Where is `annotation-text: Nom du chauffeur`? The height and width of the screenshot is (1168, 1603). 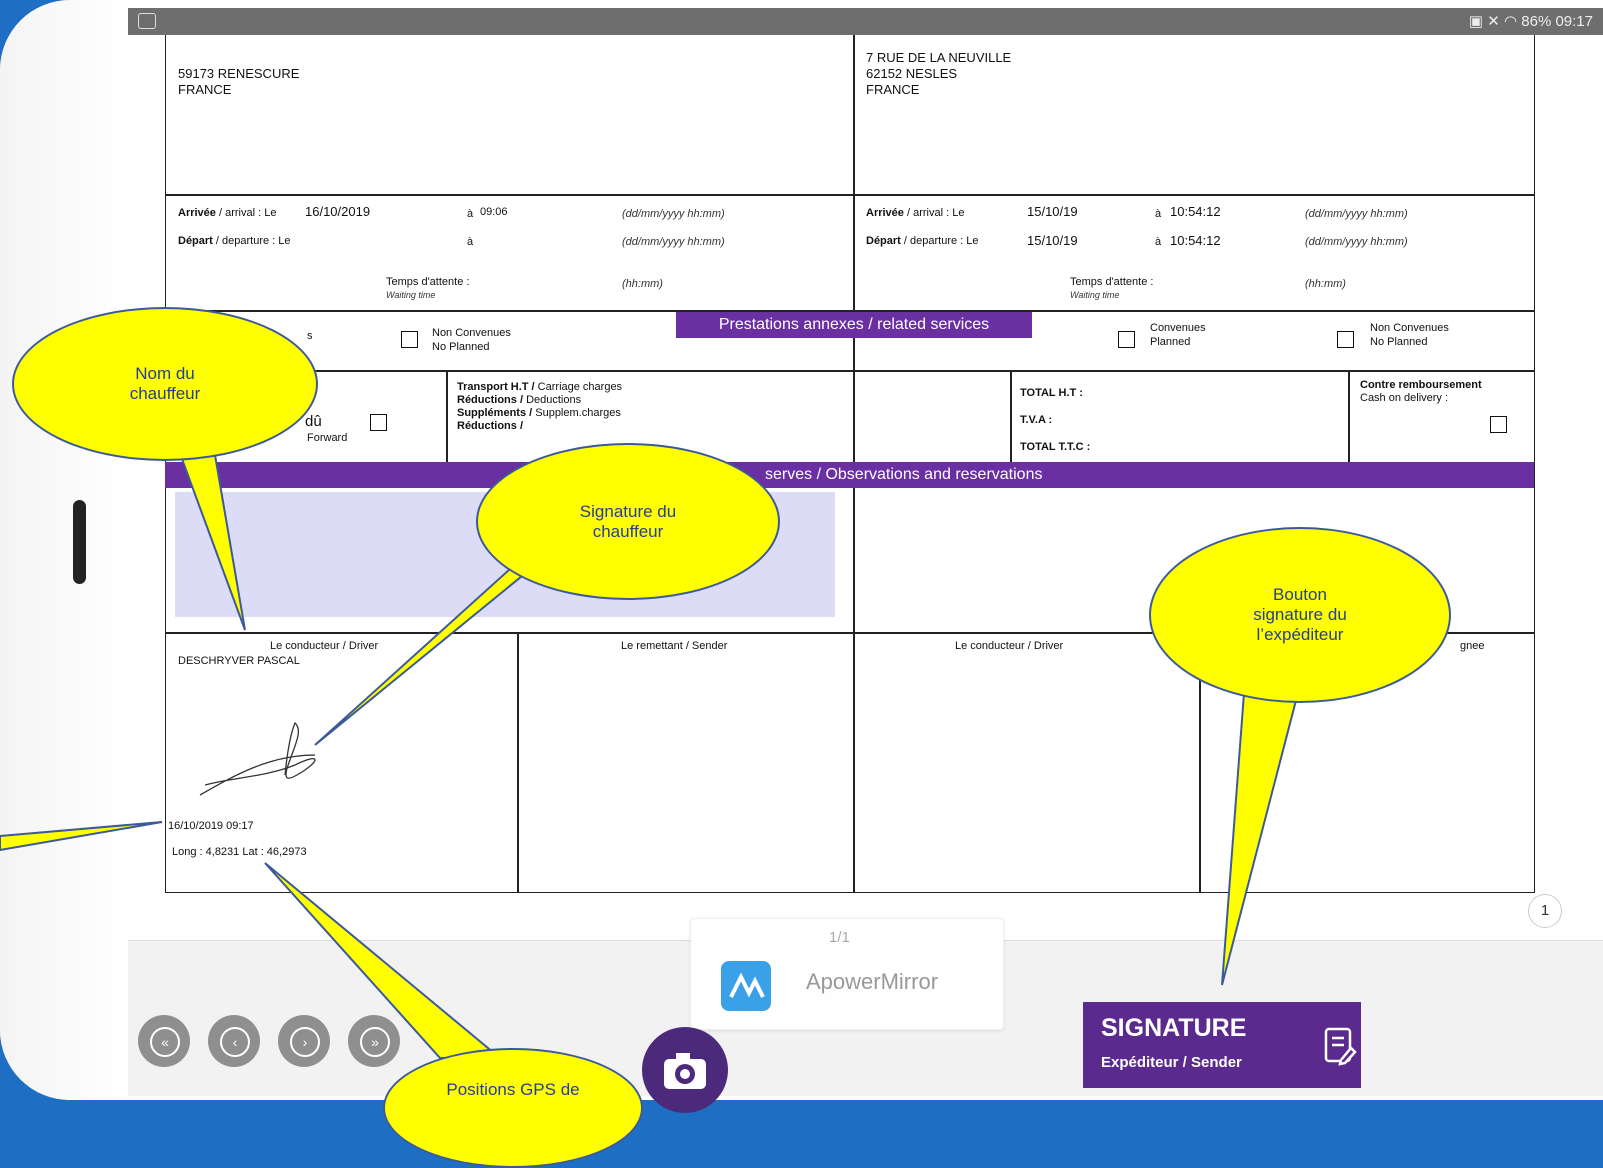
annotation-text: Nom du chauffeur is located at coordinates (165, 383).